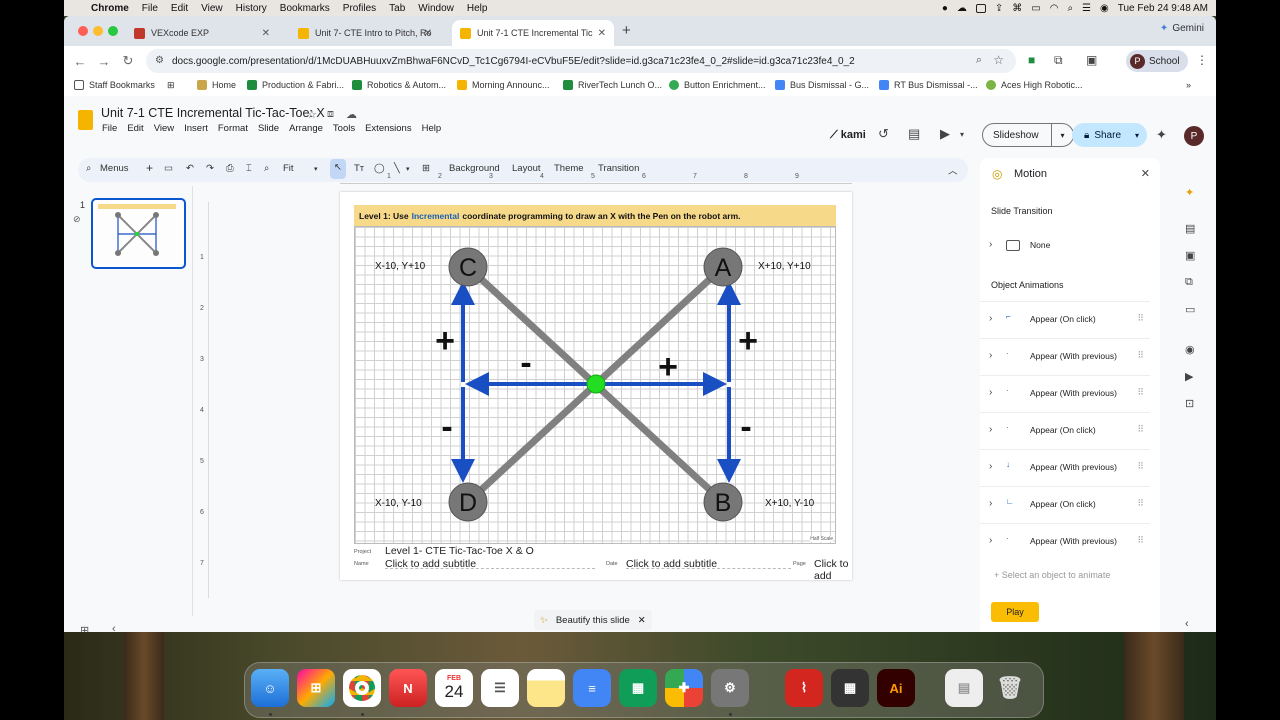 The width and height of the screenshot is (1280, 720). I want to click on cloud-status-icon: ☁, so click(351, 114).